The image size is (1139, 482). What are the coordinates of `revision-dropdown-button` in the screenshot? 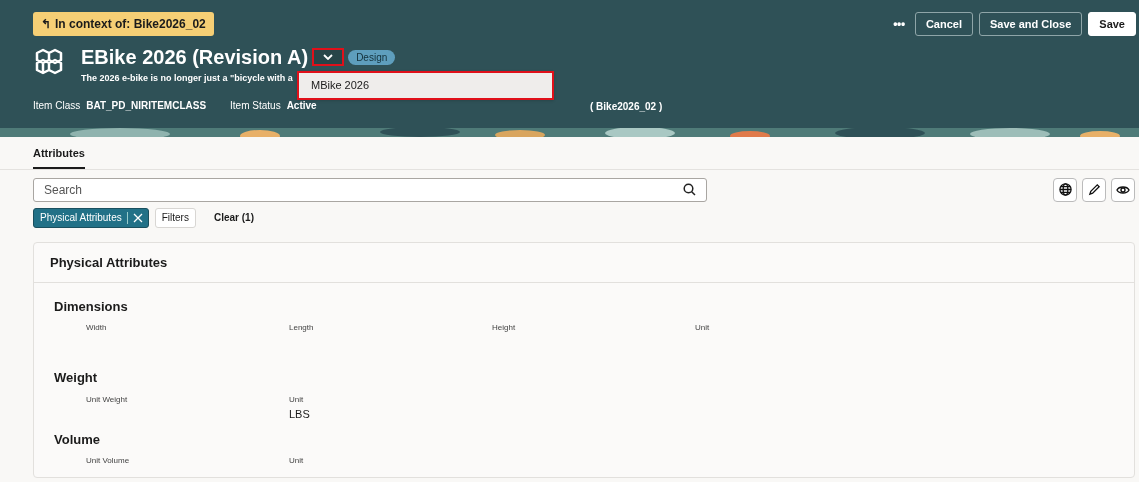 It's located at (328, 57).